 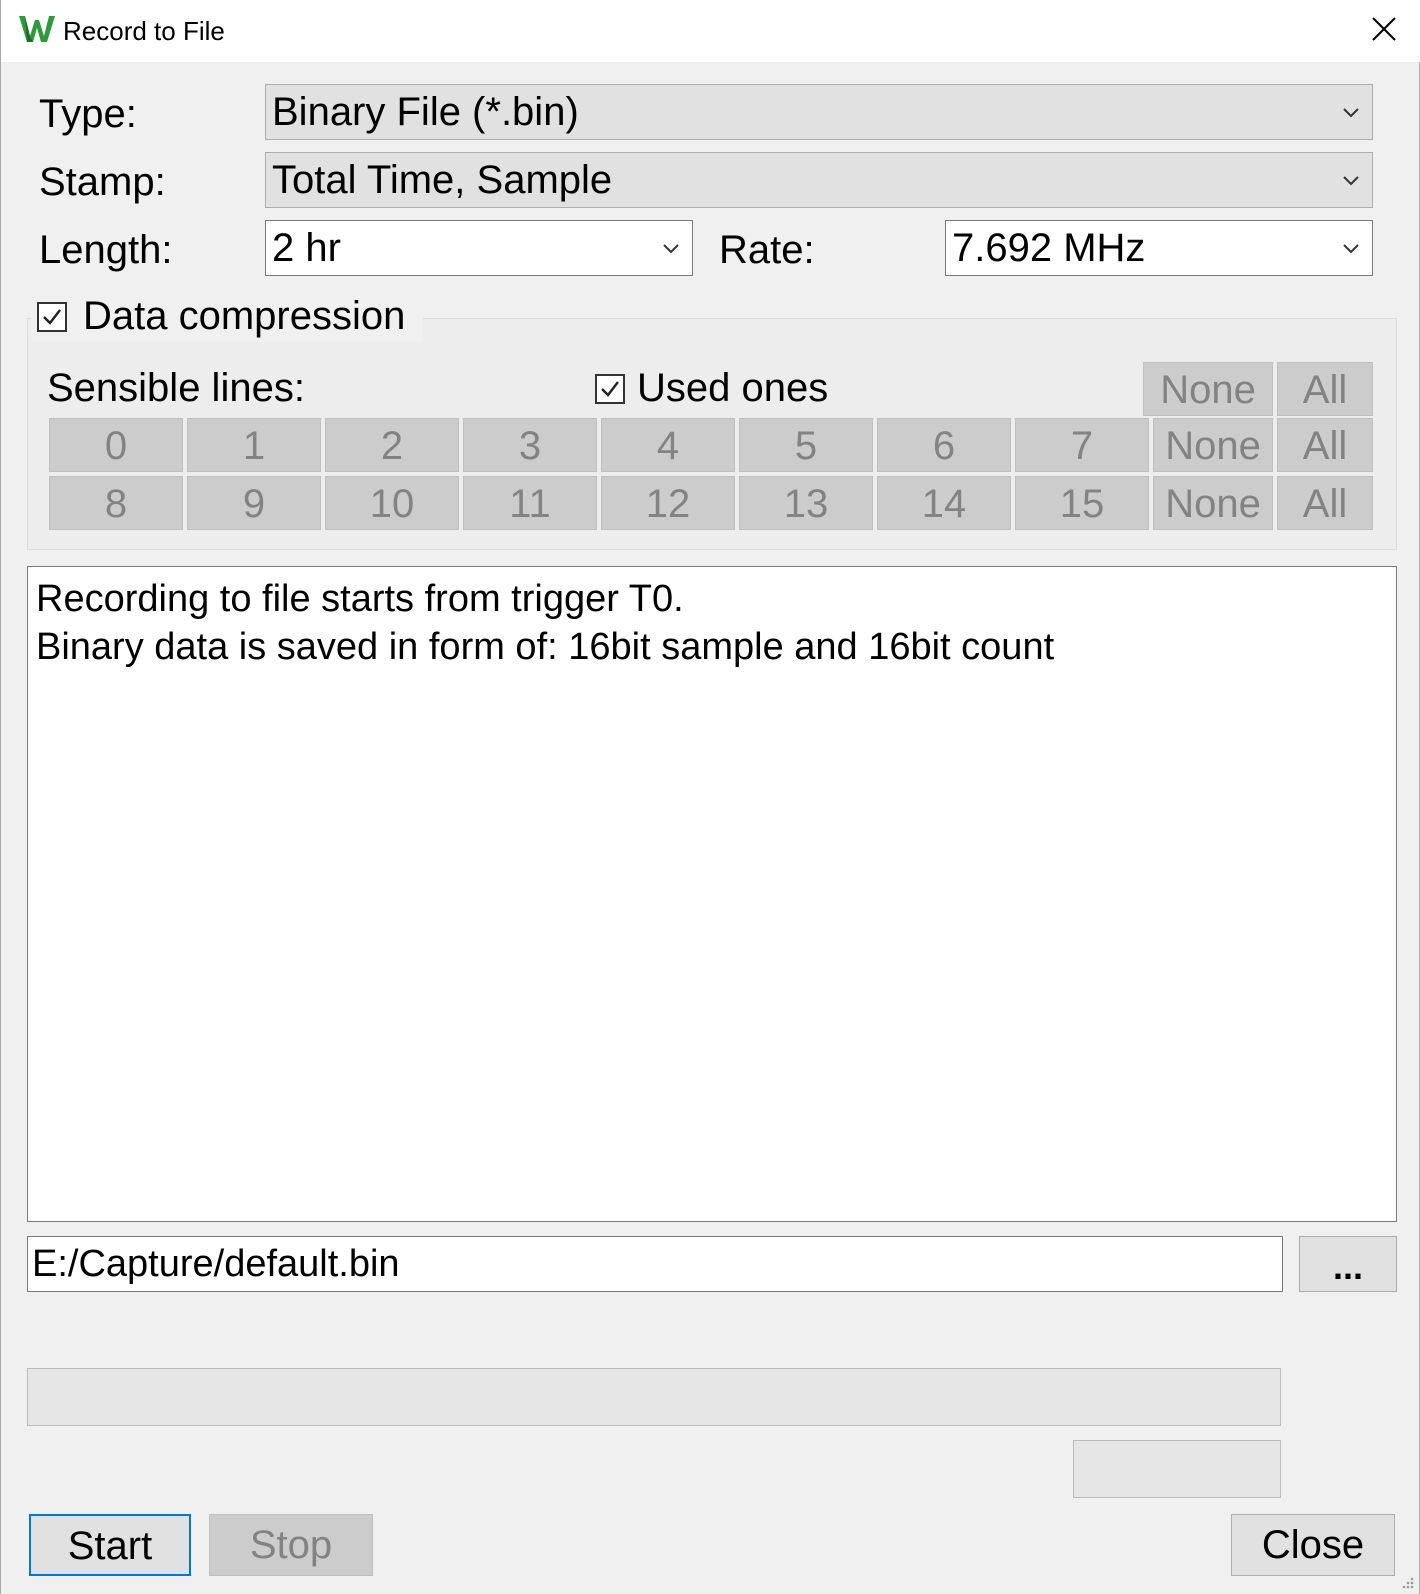 What do you see at coordinates (530, 503) in the screenshot?
I see `line-button-11: 11` at bounding box center [530, 503].